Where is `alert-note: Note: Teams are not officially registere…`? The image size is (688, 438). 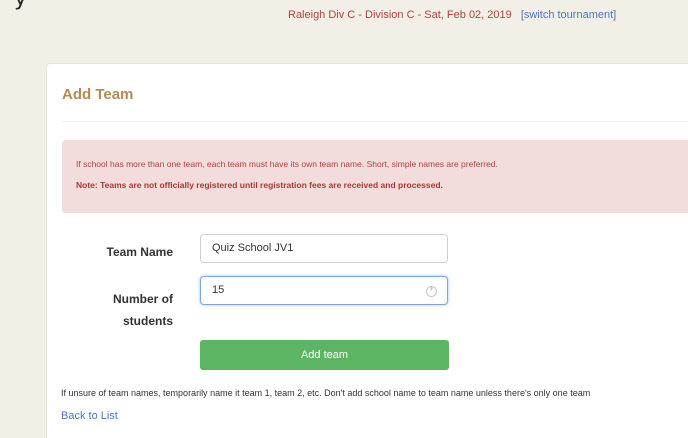
alert-note: Note: Teams are not officially registere… is located at coordinates (259, 185).